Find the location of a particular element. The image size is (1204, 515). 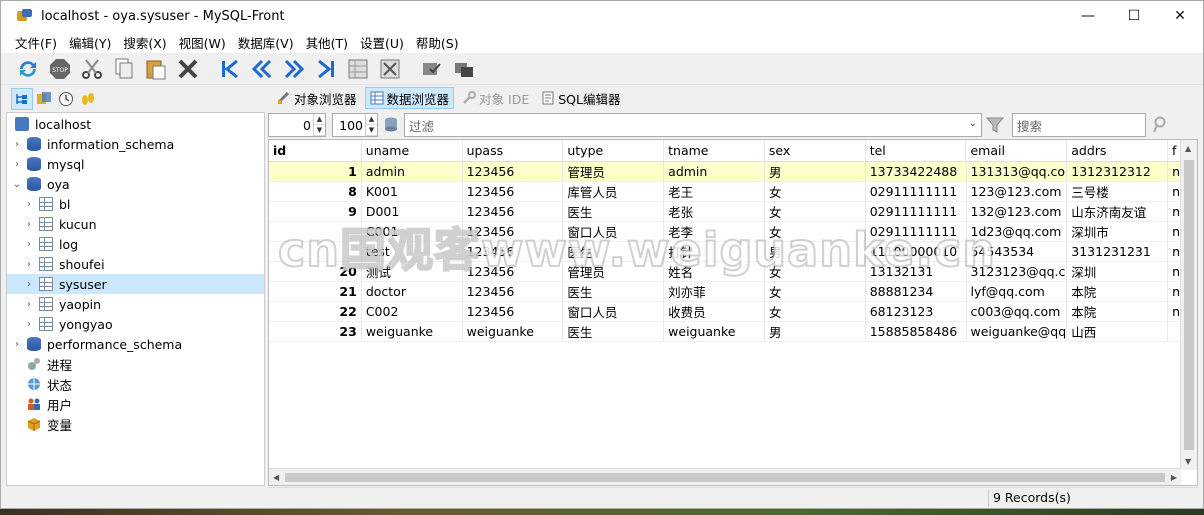

cell-tname: 老李 is located at coordinates (714, 232).